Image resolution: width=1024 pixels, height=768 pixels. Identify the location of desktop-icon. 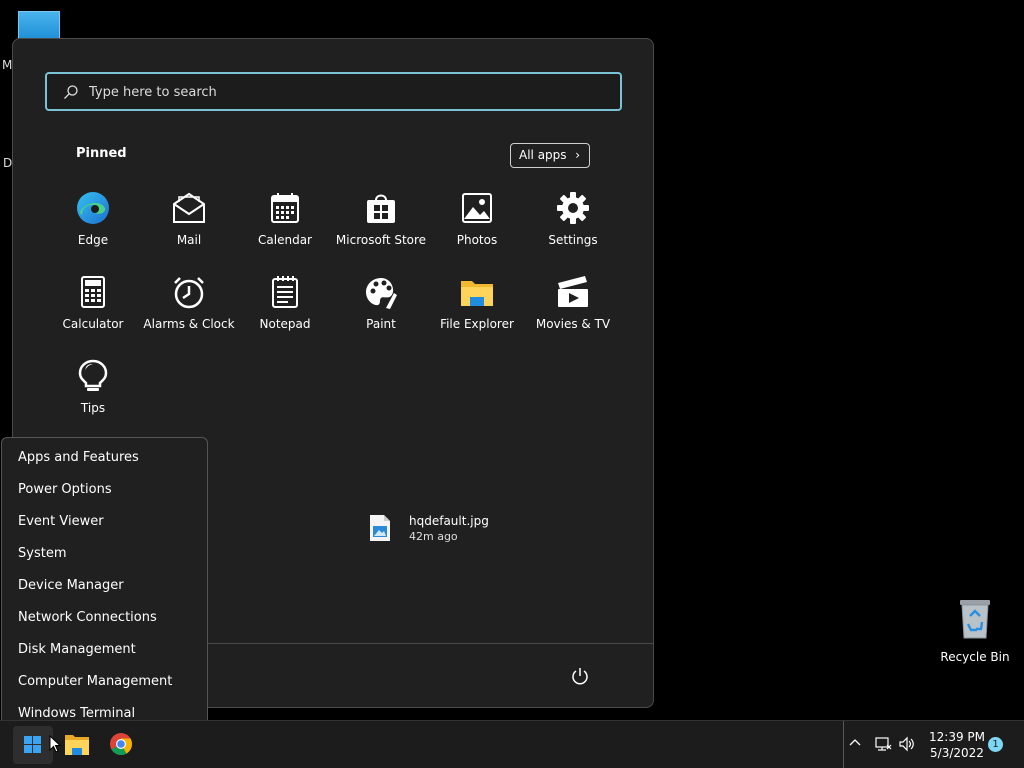
(39, 26).